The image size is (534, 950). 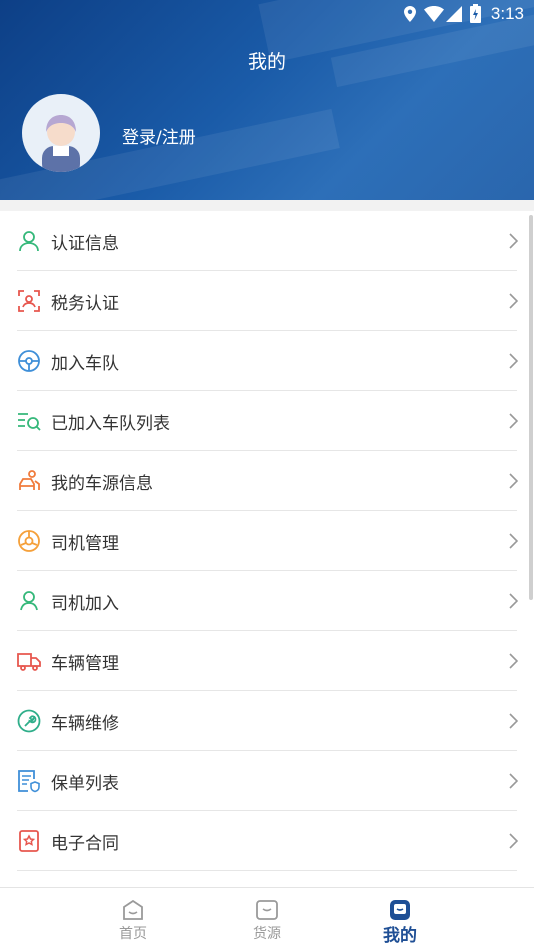 I want to click on menu-item-joined-fleet-list: 已加入车队列表, so click(x=267, y=421).